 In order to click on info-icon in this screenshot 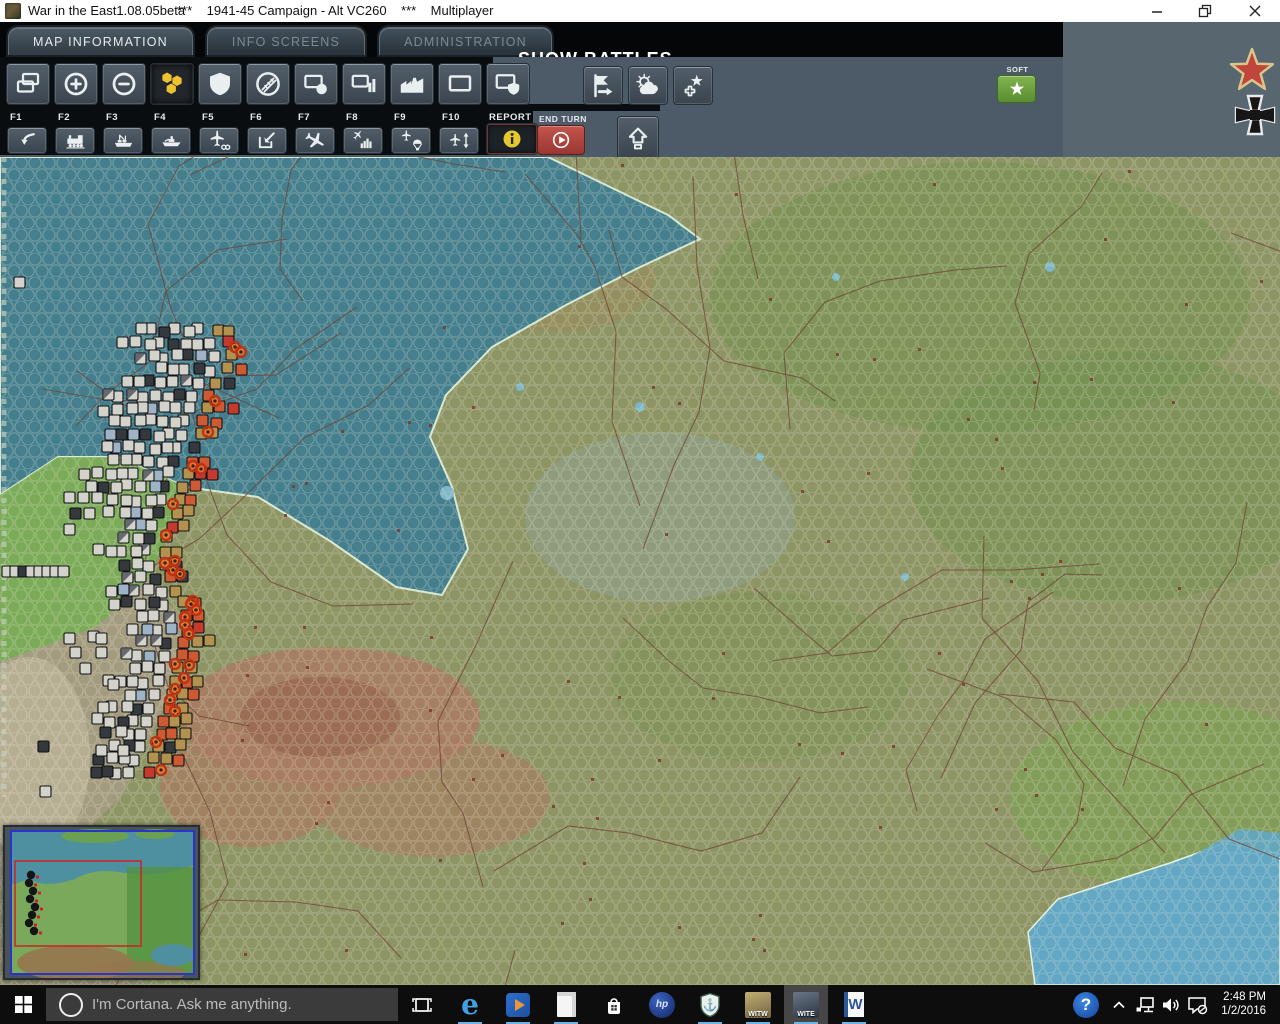, I will do `click(512, 139)`.